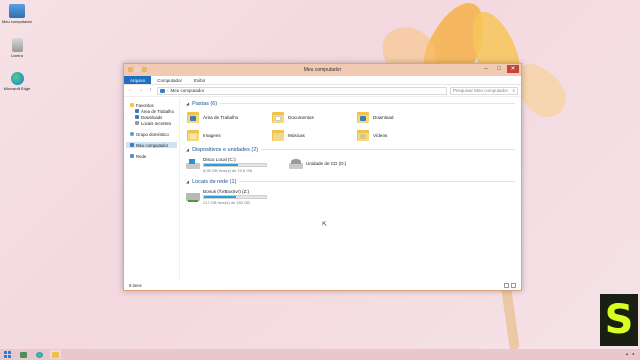 Image resolution: width=640 pixels, height=360 pixels. What do you see at coordinates (325, 225) in the screenshot?
I see `mouse-cursor-icon: ⇱` at bounding box center [325, 225].